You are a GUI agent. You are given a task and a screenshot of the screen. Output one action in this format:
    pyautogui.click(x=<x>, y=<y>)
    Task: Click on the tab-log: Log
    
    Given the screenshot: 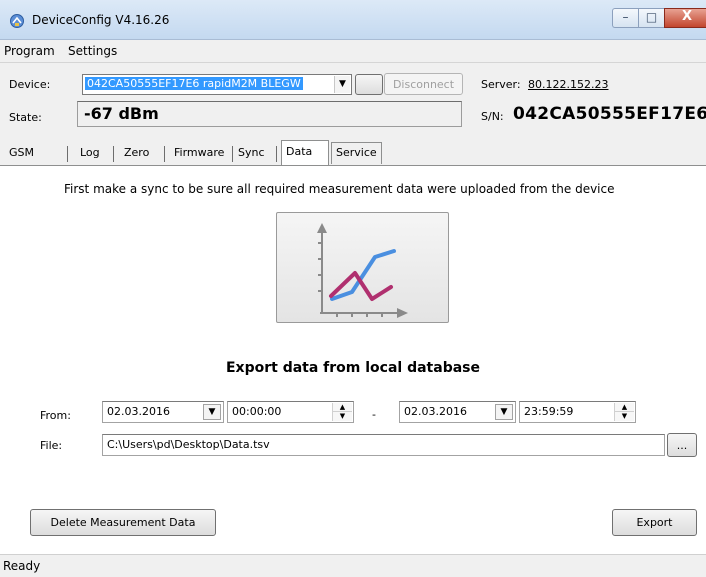 What is the action you would take?
    pyautogui.click(x=90, y=153)
    